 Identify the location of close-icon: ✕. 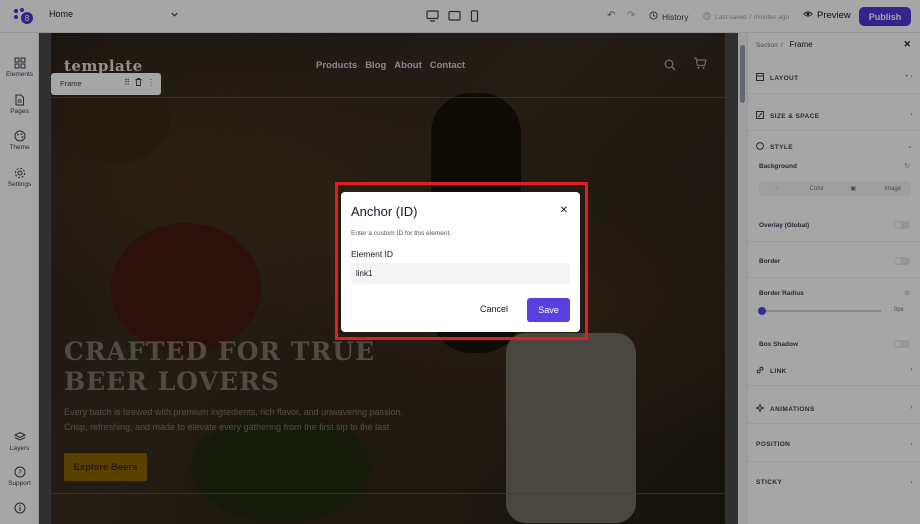
(564, 210).